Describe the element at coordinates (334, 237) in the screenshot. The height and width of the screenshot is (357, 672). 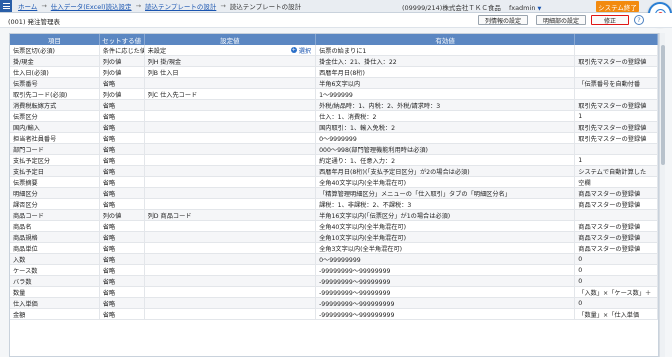
I see `table-row: 商品規格 省略 全角10文字以内(全半角混在可) 商品マスターの登録値` at that location.